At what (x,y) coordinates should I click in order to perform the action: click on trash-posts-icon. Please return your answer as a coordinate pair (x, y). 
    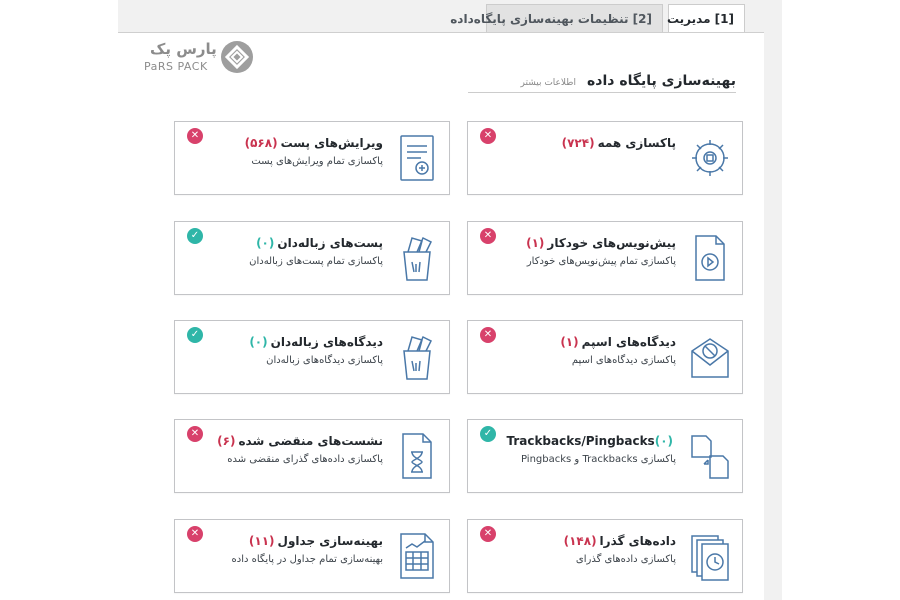
    Looking at the image, I should click on (417, 258).